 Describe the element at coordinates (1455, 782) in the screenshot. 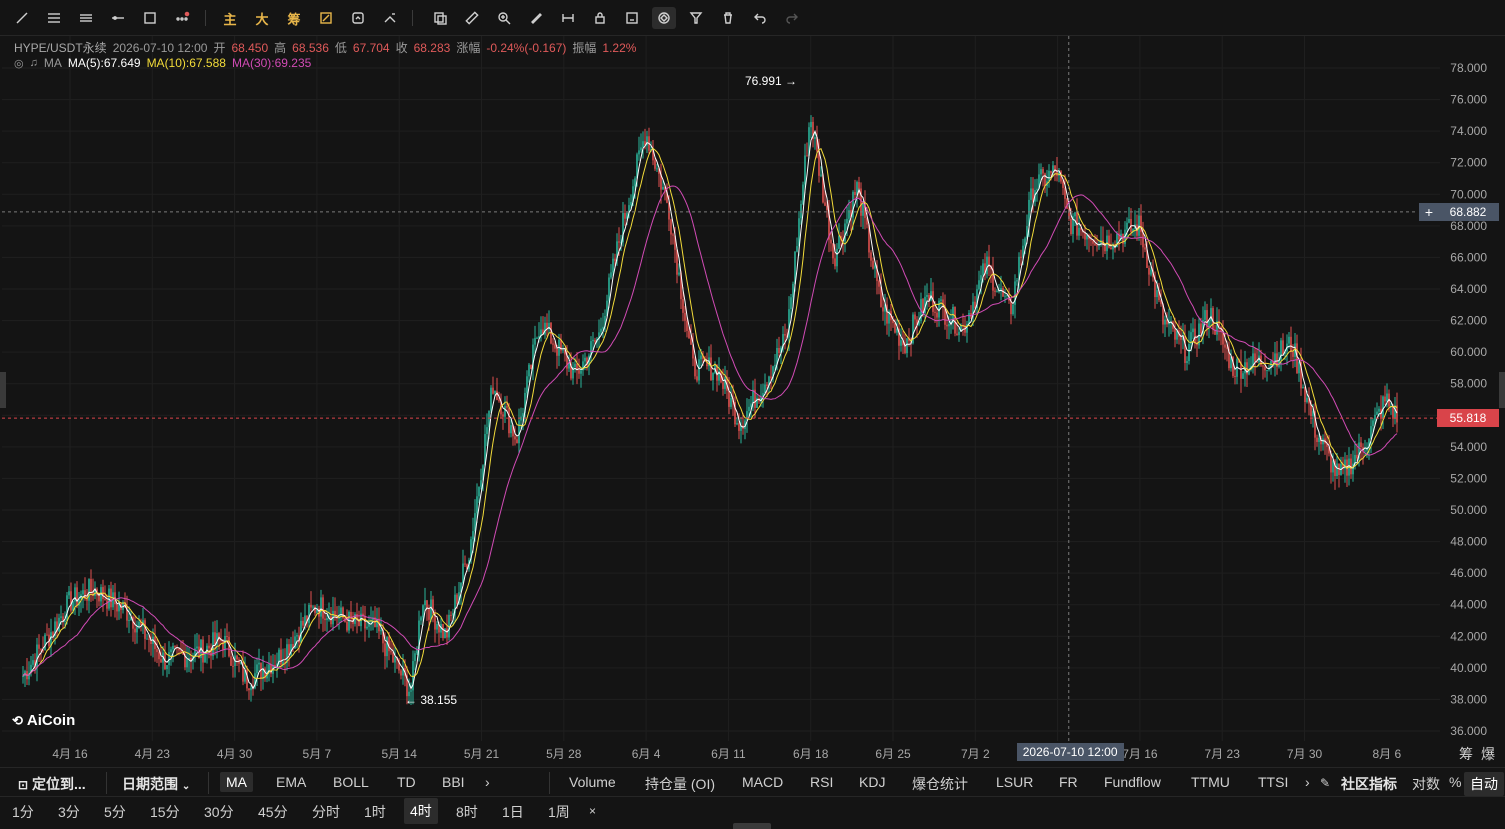

I see `percent-scale-button: %` at that location.